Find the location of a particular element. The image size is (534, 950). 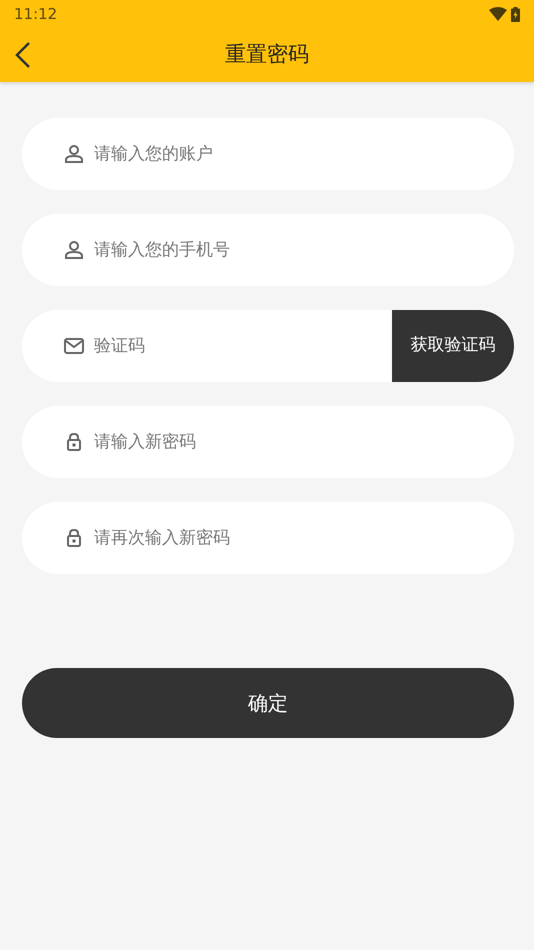

battery-icon is located at coordinates (515, 14).